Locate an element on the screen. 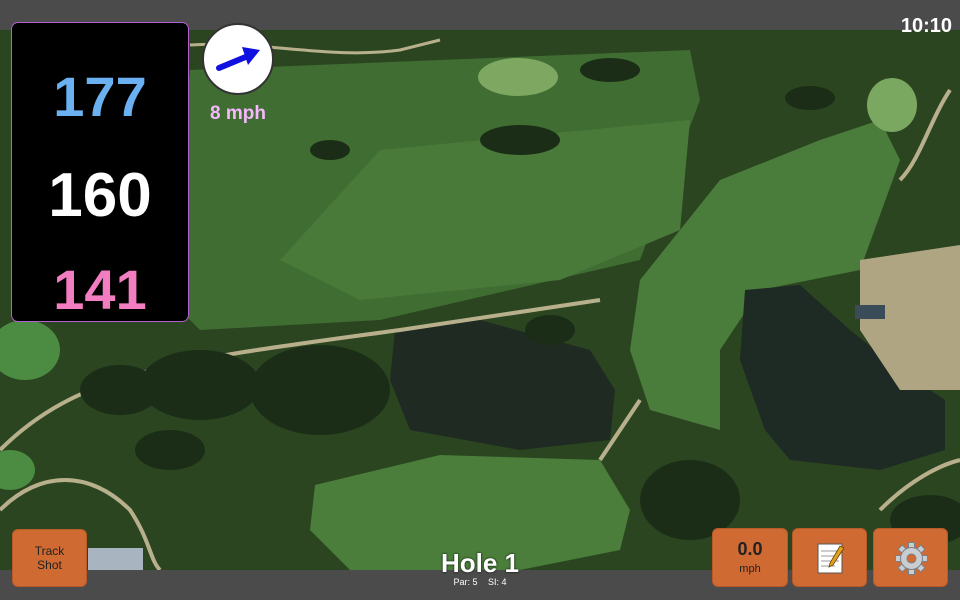 This screenshot has height=600, width=960. notes-button is located at coordinates (829, 557).